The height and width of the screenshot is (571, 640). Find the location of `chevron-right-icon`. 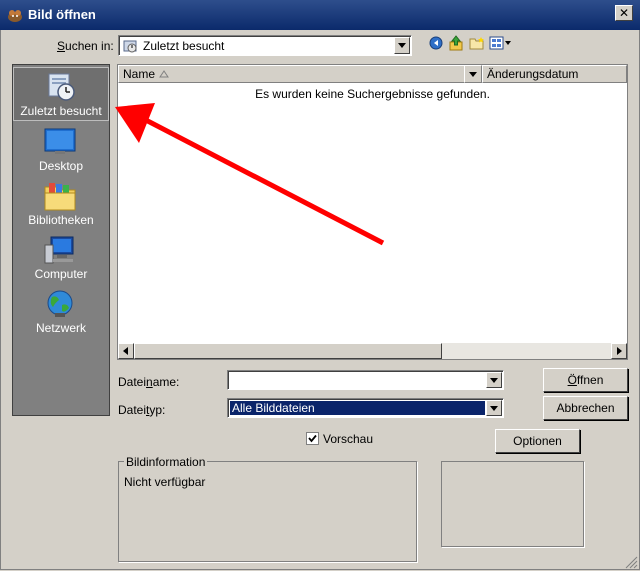

chevron-right-icon is located at coordinates (619, 351).